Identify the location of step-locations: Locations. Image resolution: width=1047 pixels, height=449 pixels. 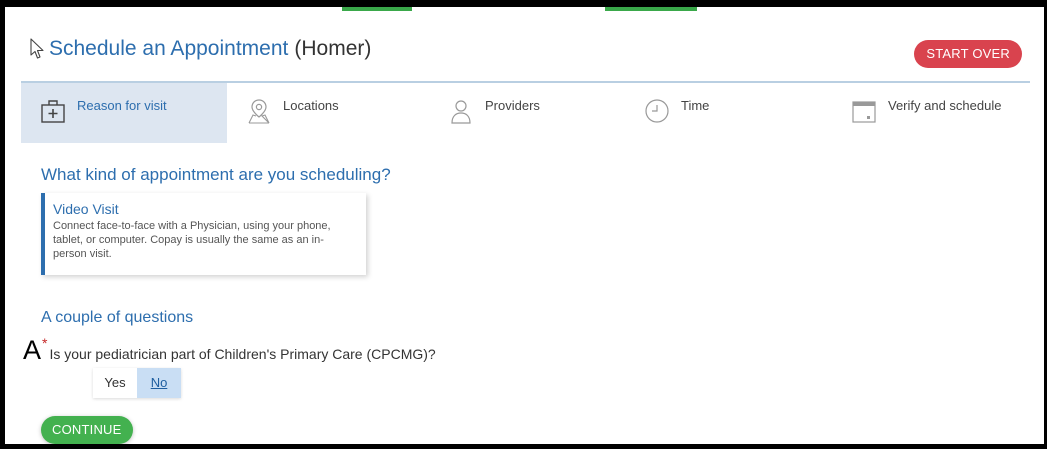
(328, 113).